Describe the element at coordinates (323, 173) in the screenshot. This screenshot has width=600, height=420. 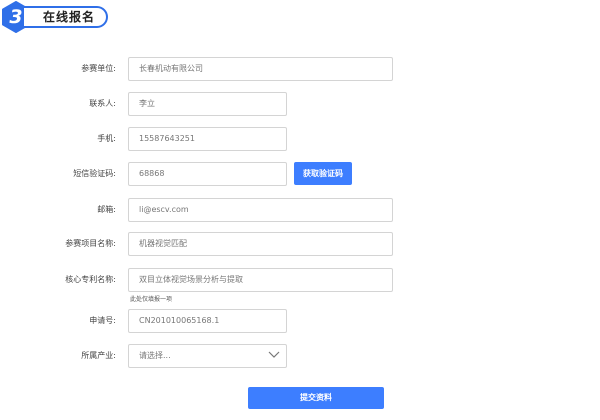
I see `get-code-button: 获取验证码` at that location.